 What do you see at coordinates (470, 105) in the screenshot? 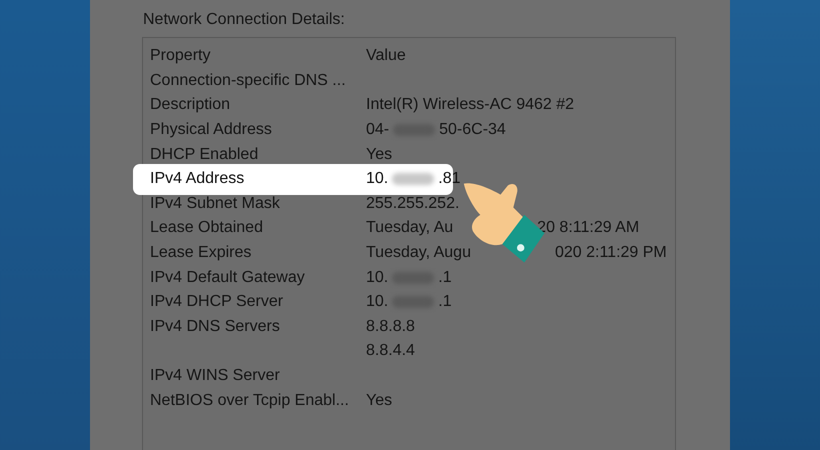
I see `property-value: Intel(R) Wireless-AC 9462 #2` at bounding box center [470, 105].